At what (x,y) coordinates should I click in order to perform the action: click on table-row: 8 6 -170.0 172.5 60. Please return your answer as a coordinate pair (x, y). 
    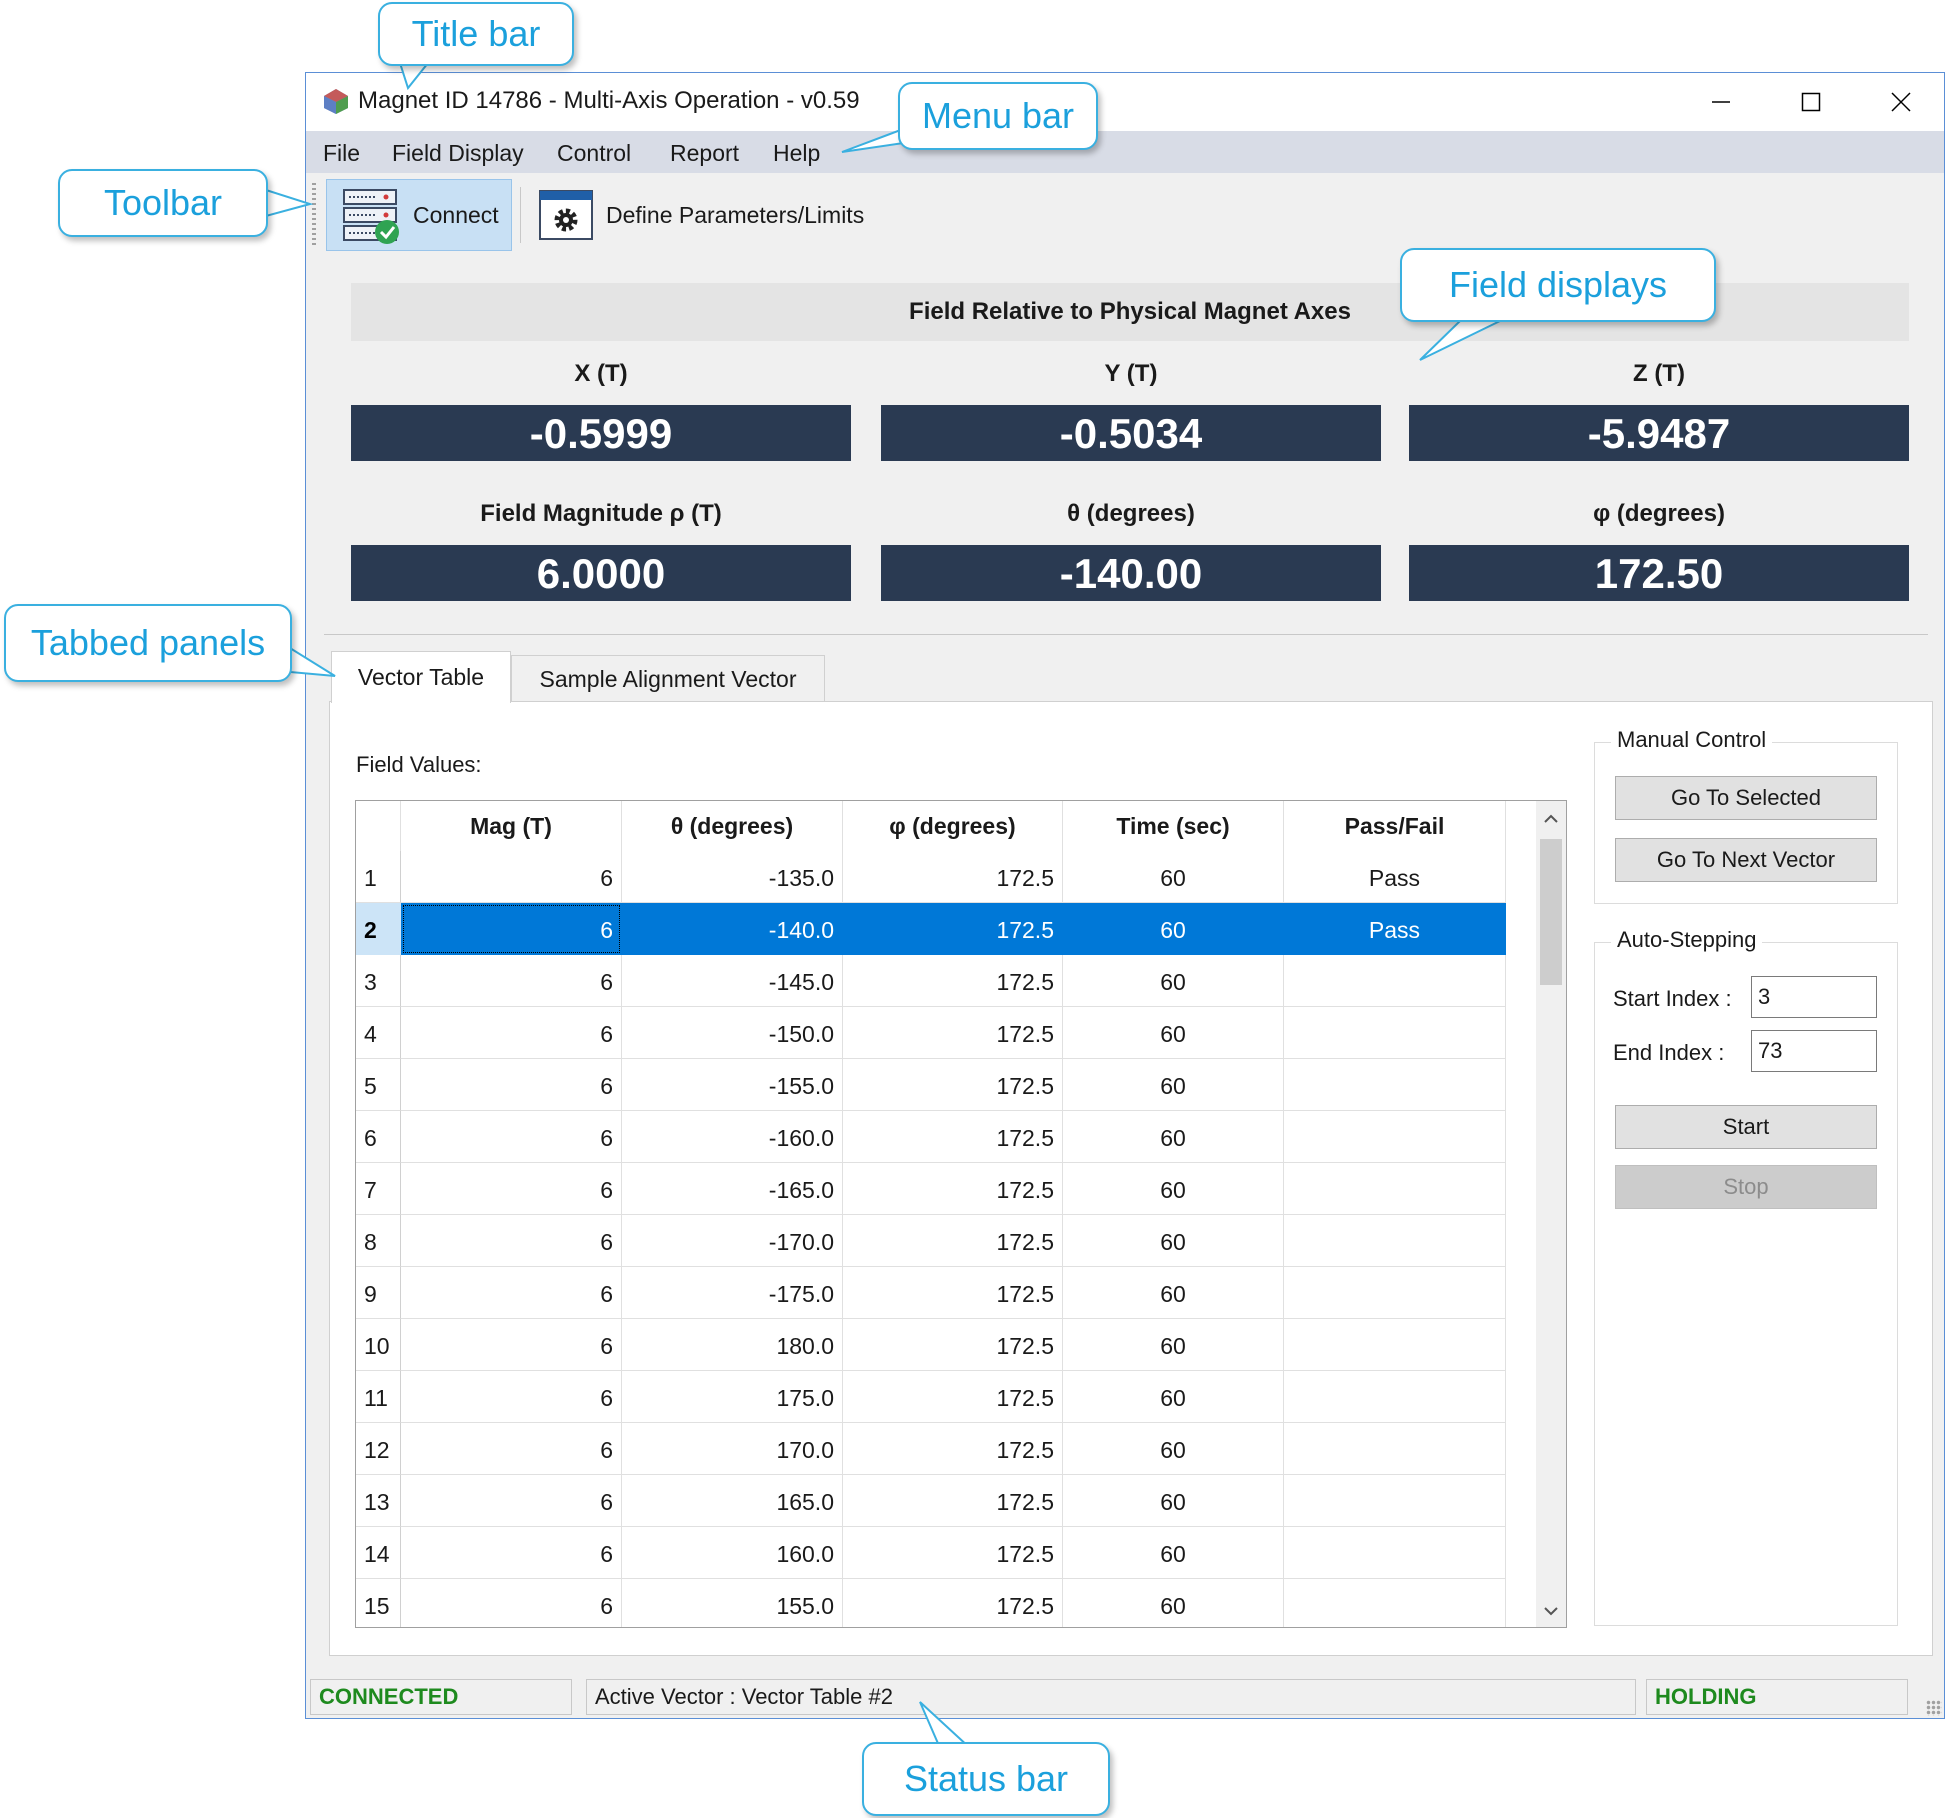
    Looking at the image, I should click on (956, 1241).